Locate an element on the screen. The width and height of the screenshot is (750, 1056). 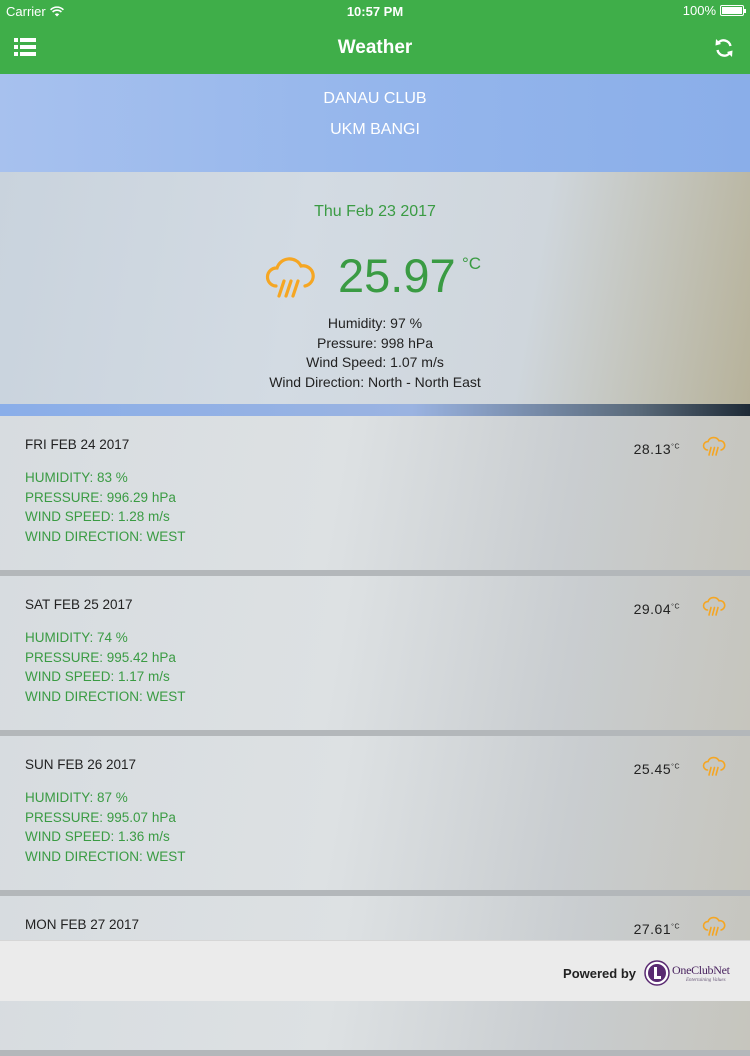
forecast-pressure: PRESSURE: 995.42 hPa is located at coordinates (100, 657).